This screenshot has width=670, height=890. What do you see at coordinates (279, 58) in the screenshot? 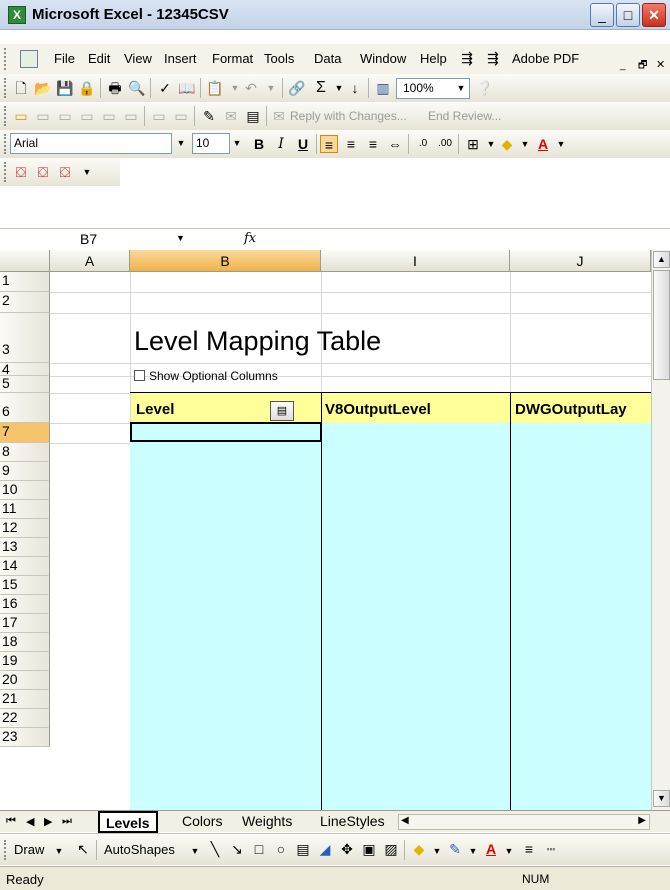
I see `menu-tools: Tools` at bounding box center [279, 58].